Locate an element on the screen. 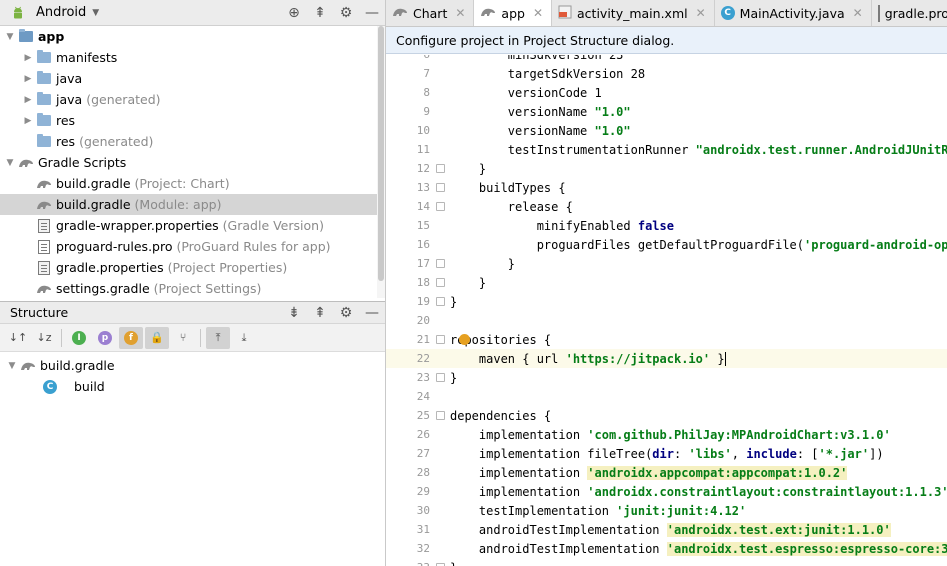 This screenshot has height=566, width=947. tree-item-res: ▶ res is located at coordinates (192, 120).